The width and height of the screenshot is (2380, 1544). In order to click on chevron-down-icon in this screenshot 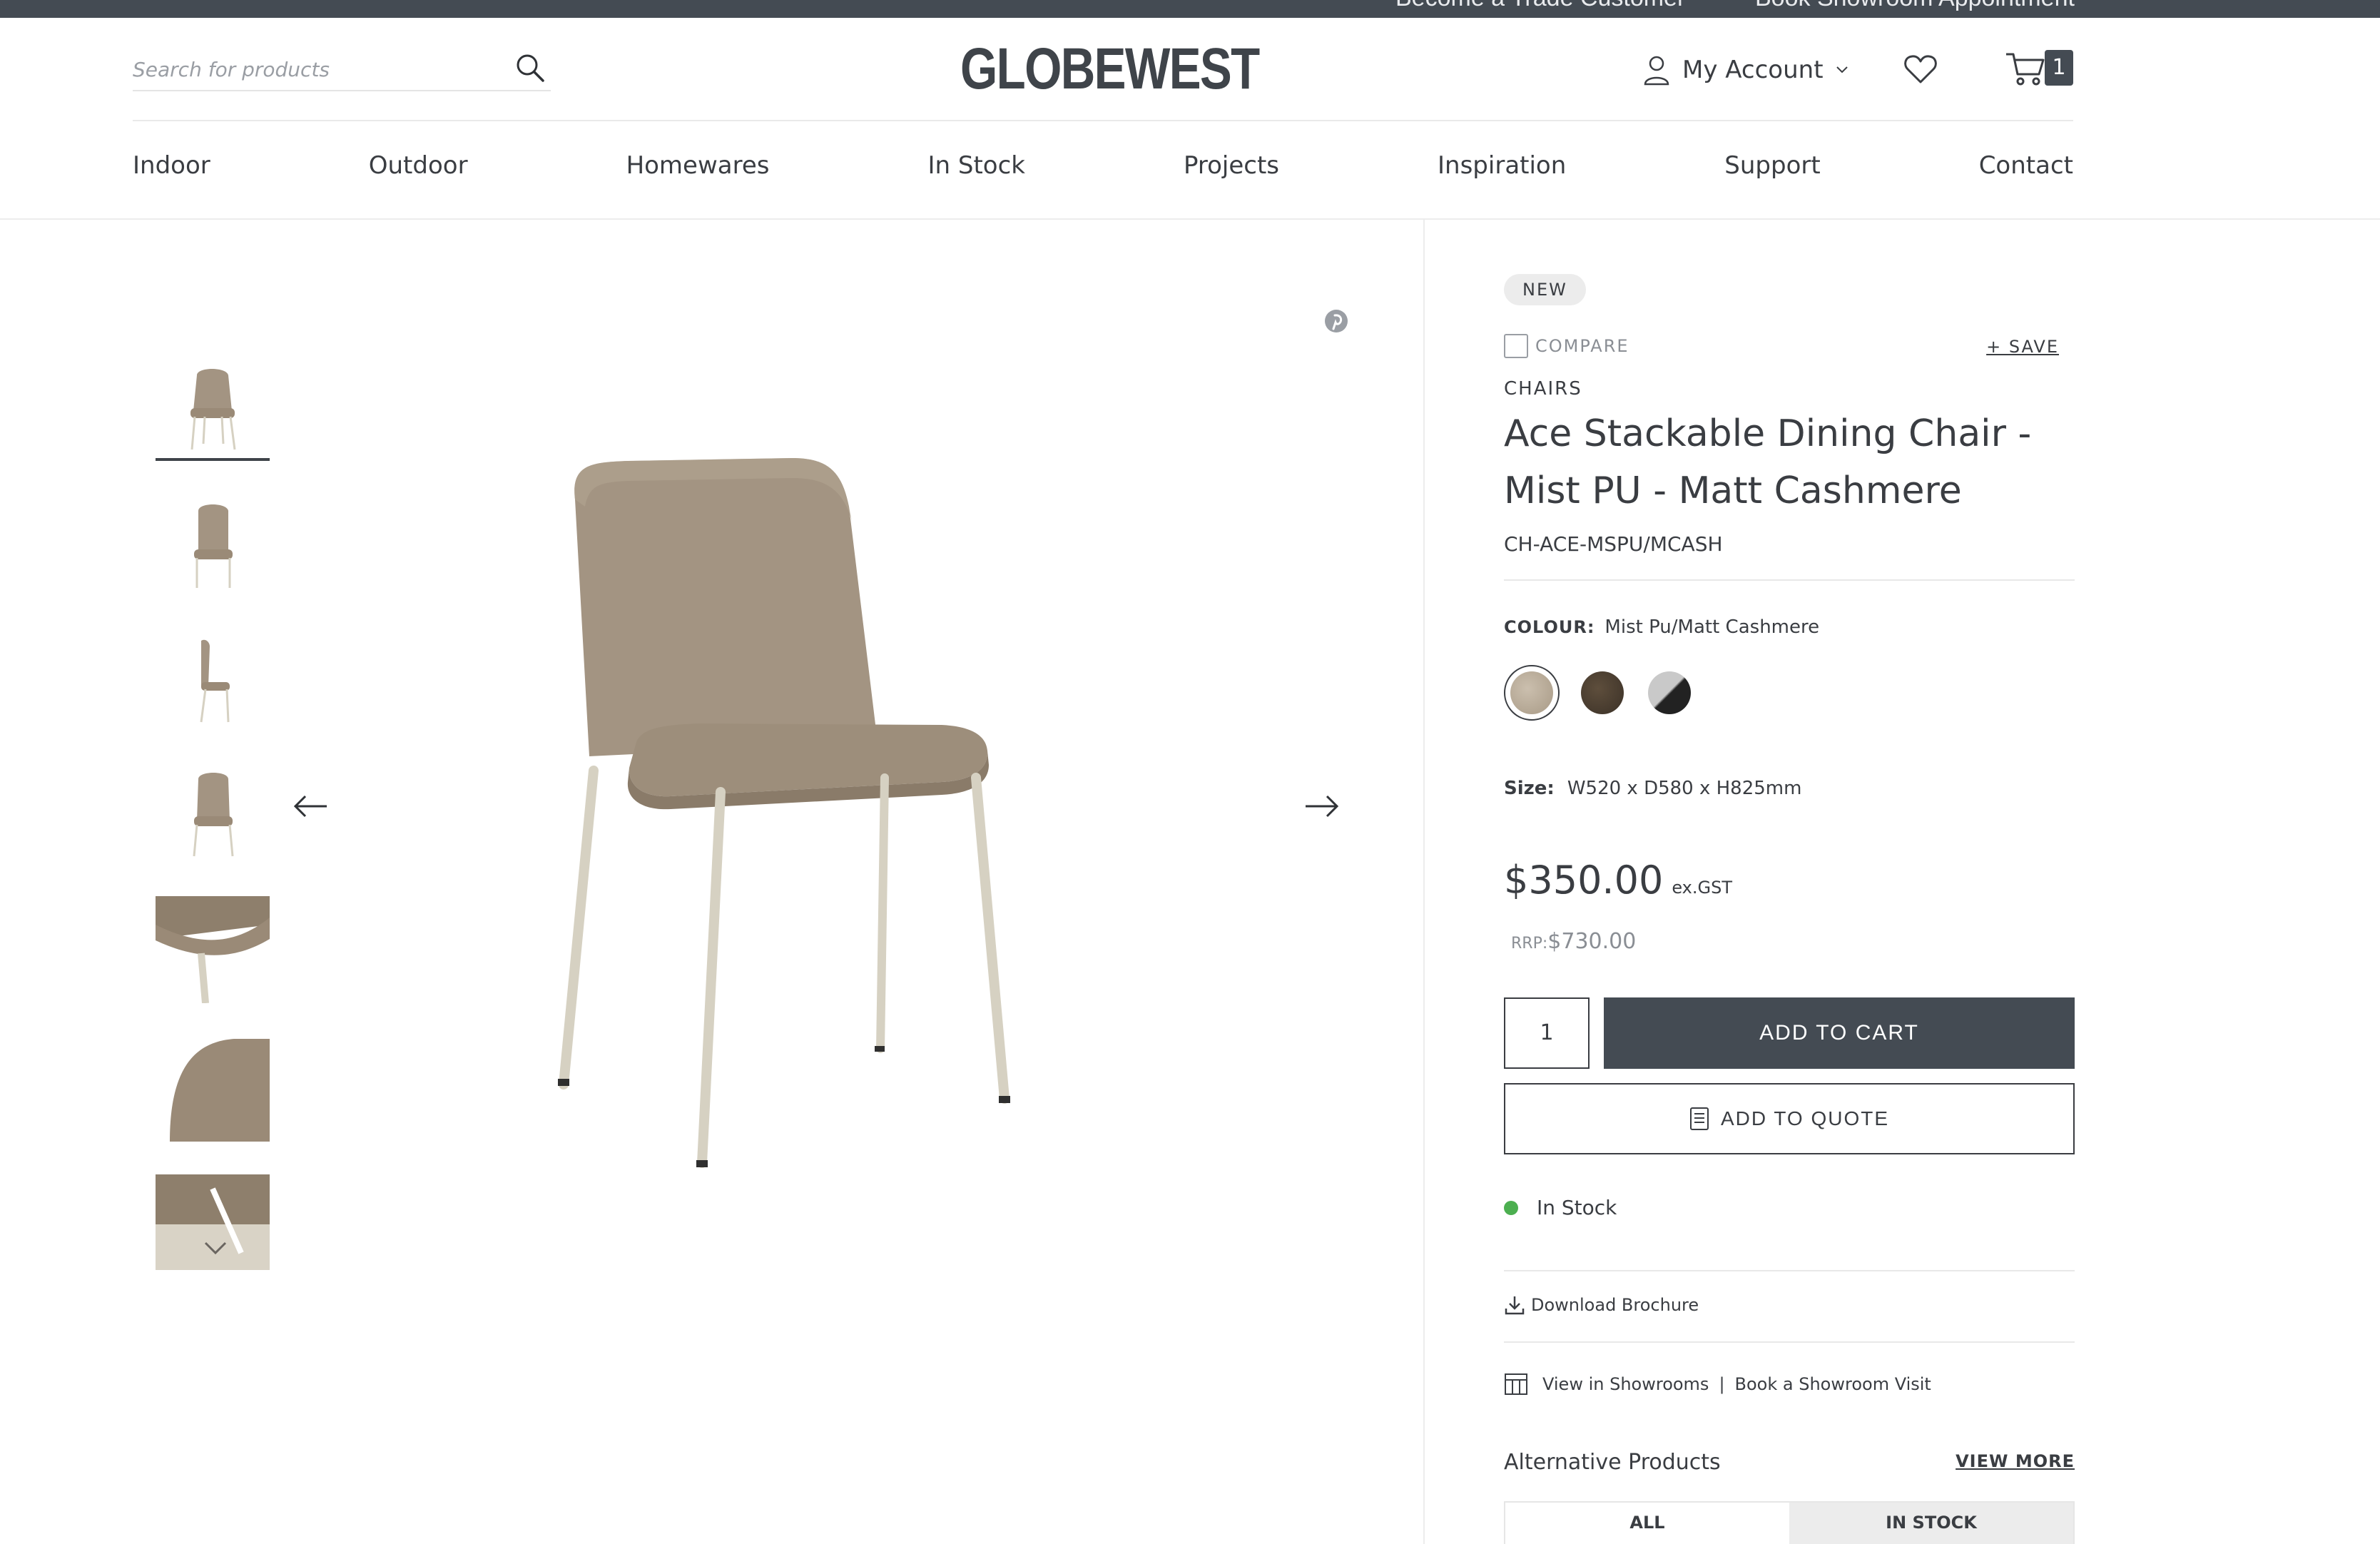, I will do `click(1842, 70)`.